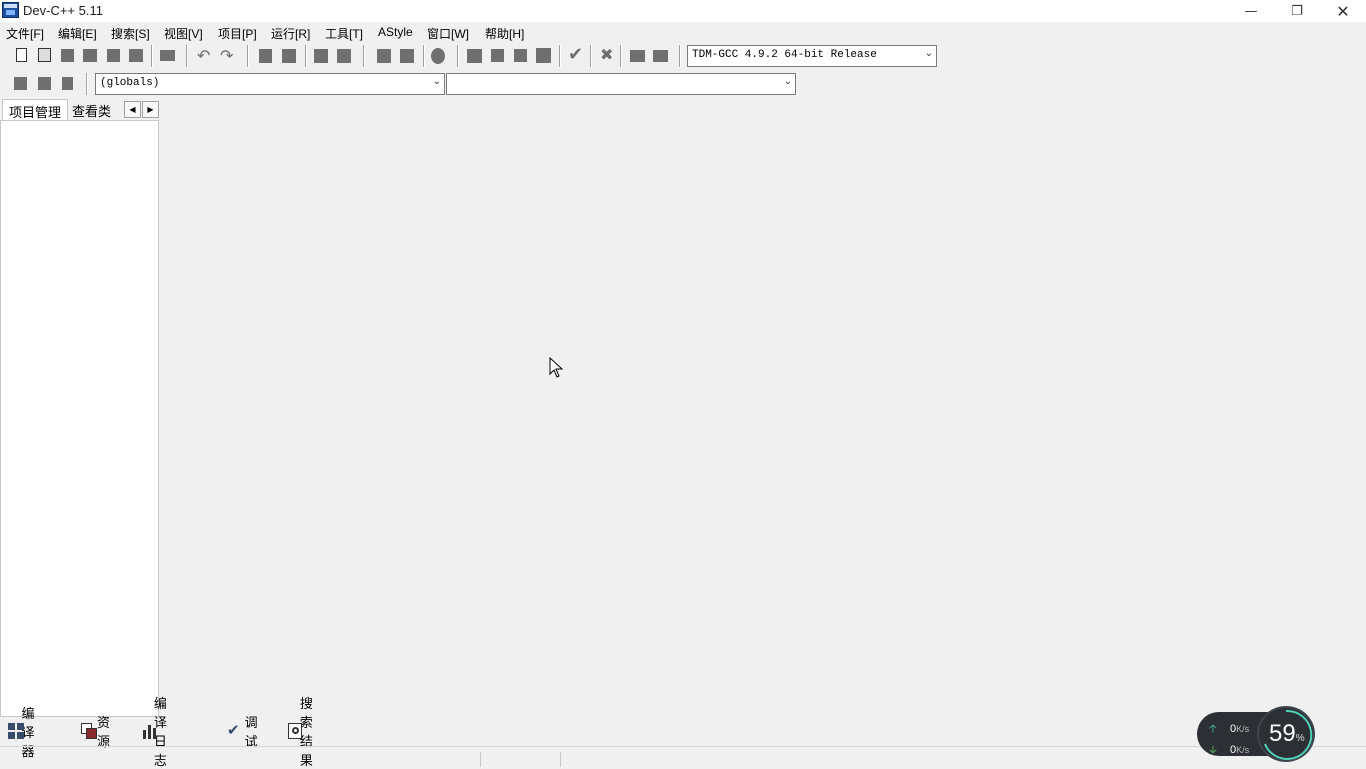  What do you see at coordinates (270, 84) in the screenshot?
I see `class-select: (globals) ⌄` at bounding box center [270, 84].